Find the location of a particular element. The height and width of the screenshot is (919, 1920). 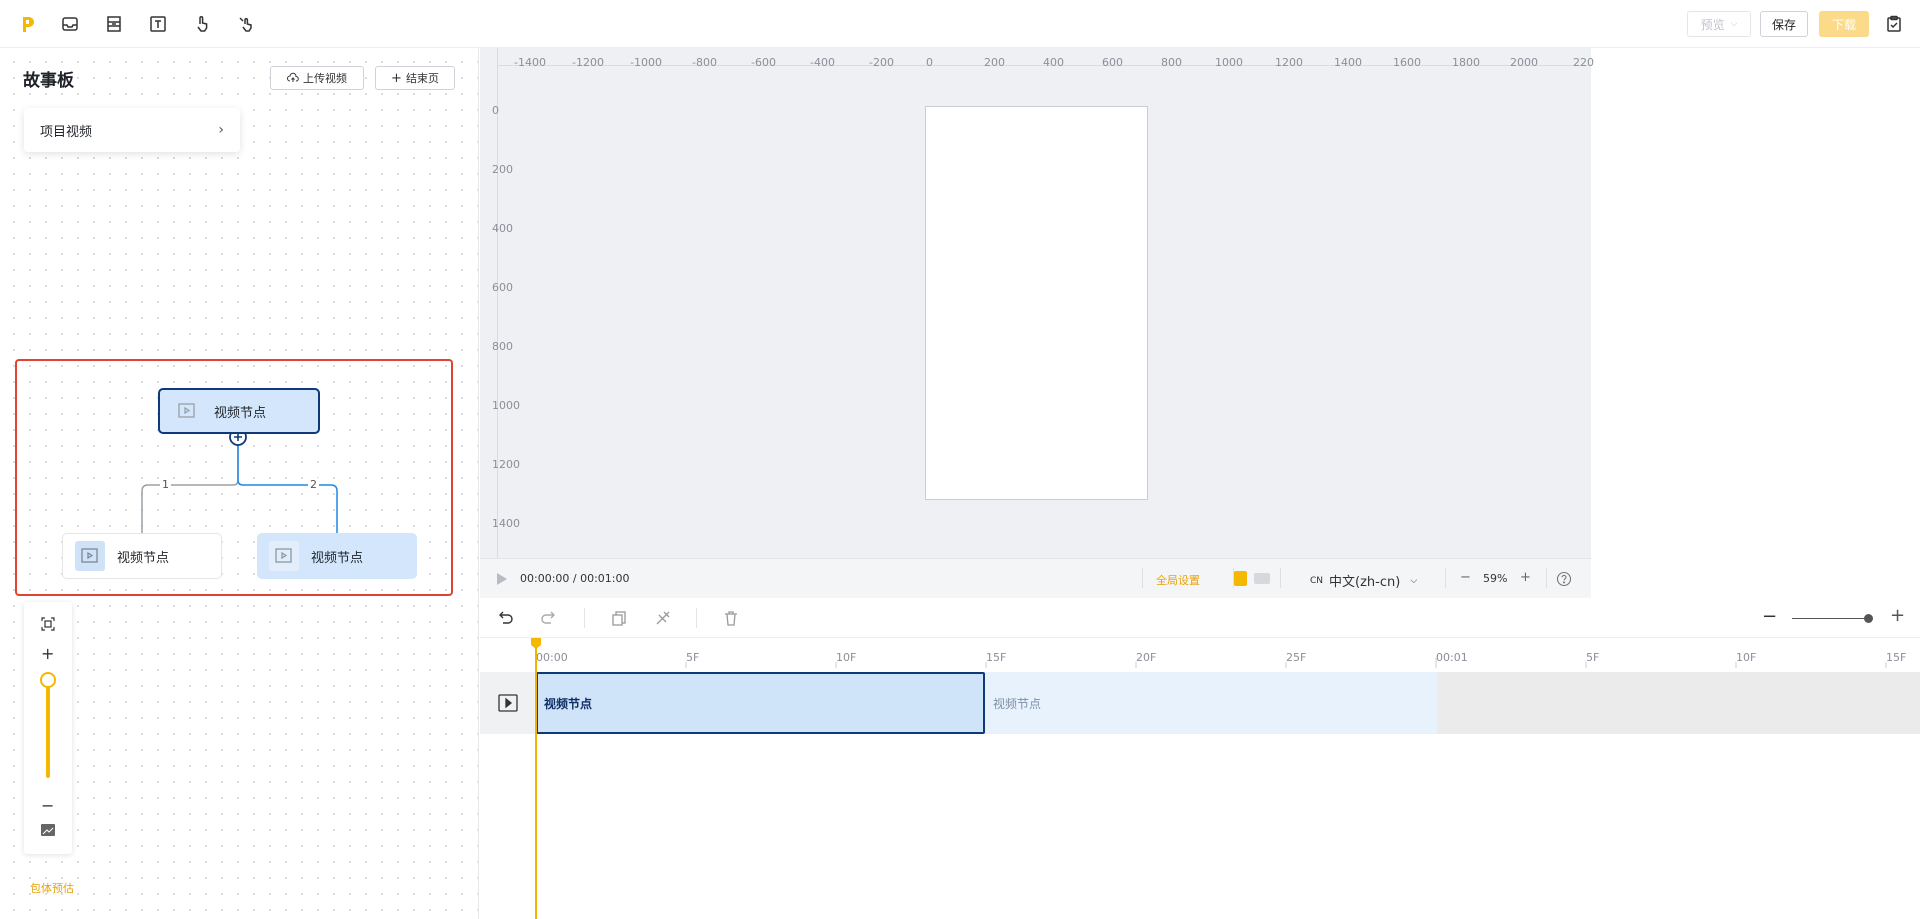

help-icon is located at coordinates (1564, 579).